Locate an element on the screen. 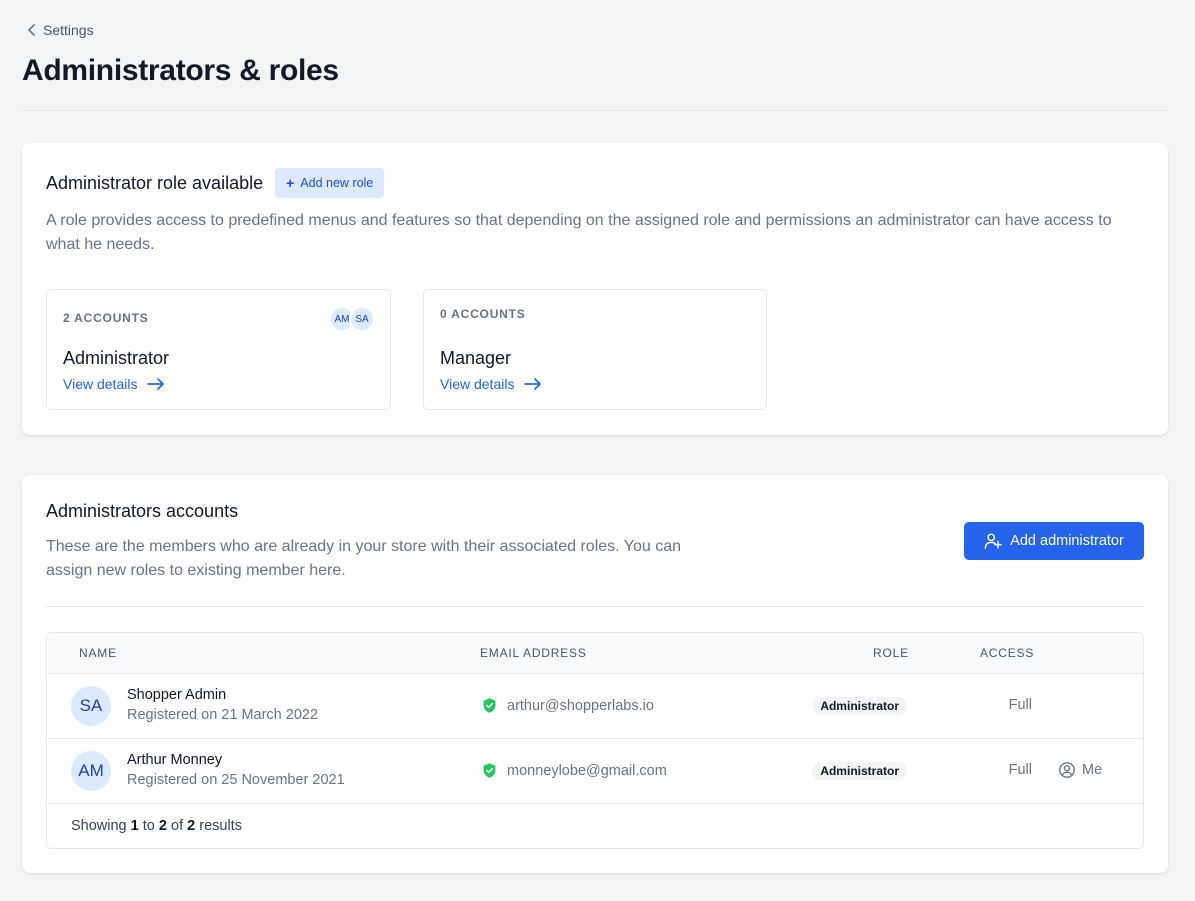 The width and height of the screenshot is (1195, 901). pagination-to-word: to is located at coordinates (148, 826).